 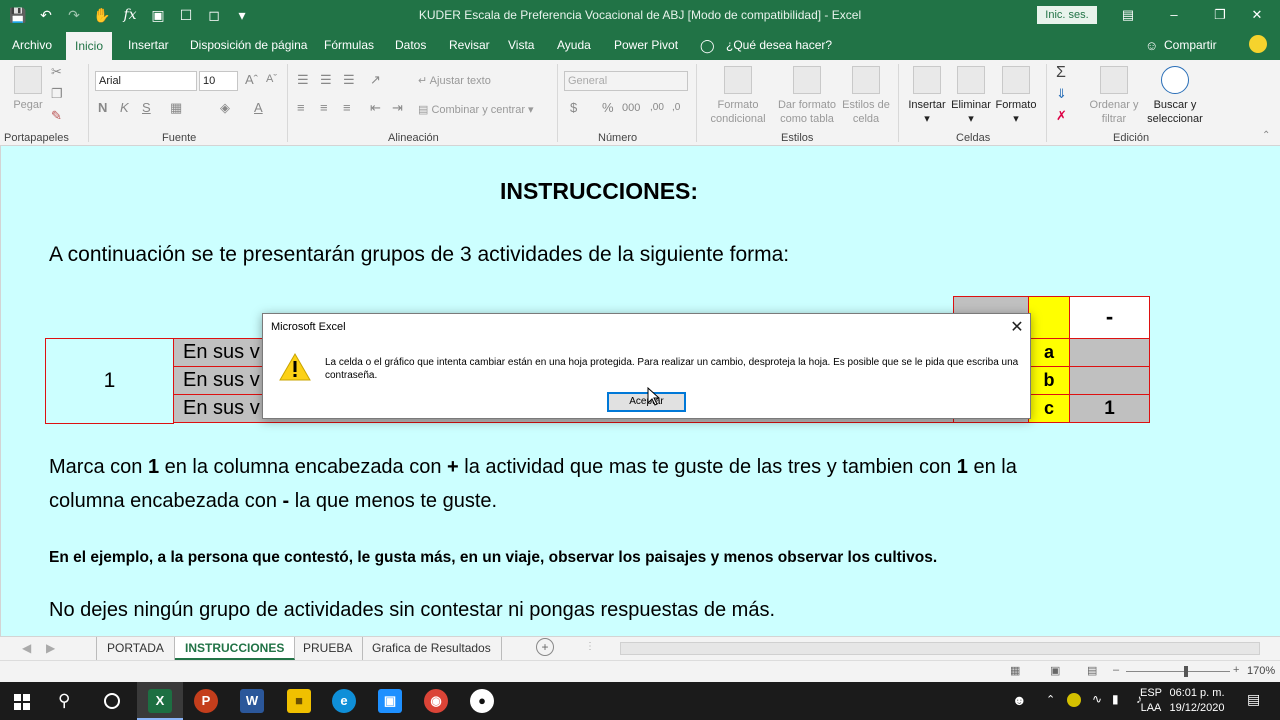 What do you see at coordinates (328, 648) in the screenshot?
I see `sheet-tab-prueba: PRUEBA` at bounding box center [328, 648].